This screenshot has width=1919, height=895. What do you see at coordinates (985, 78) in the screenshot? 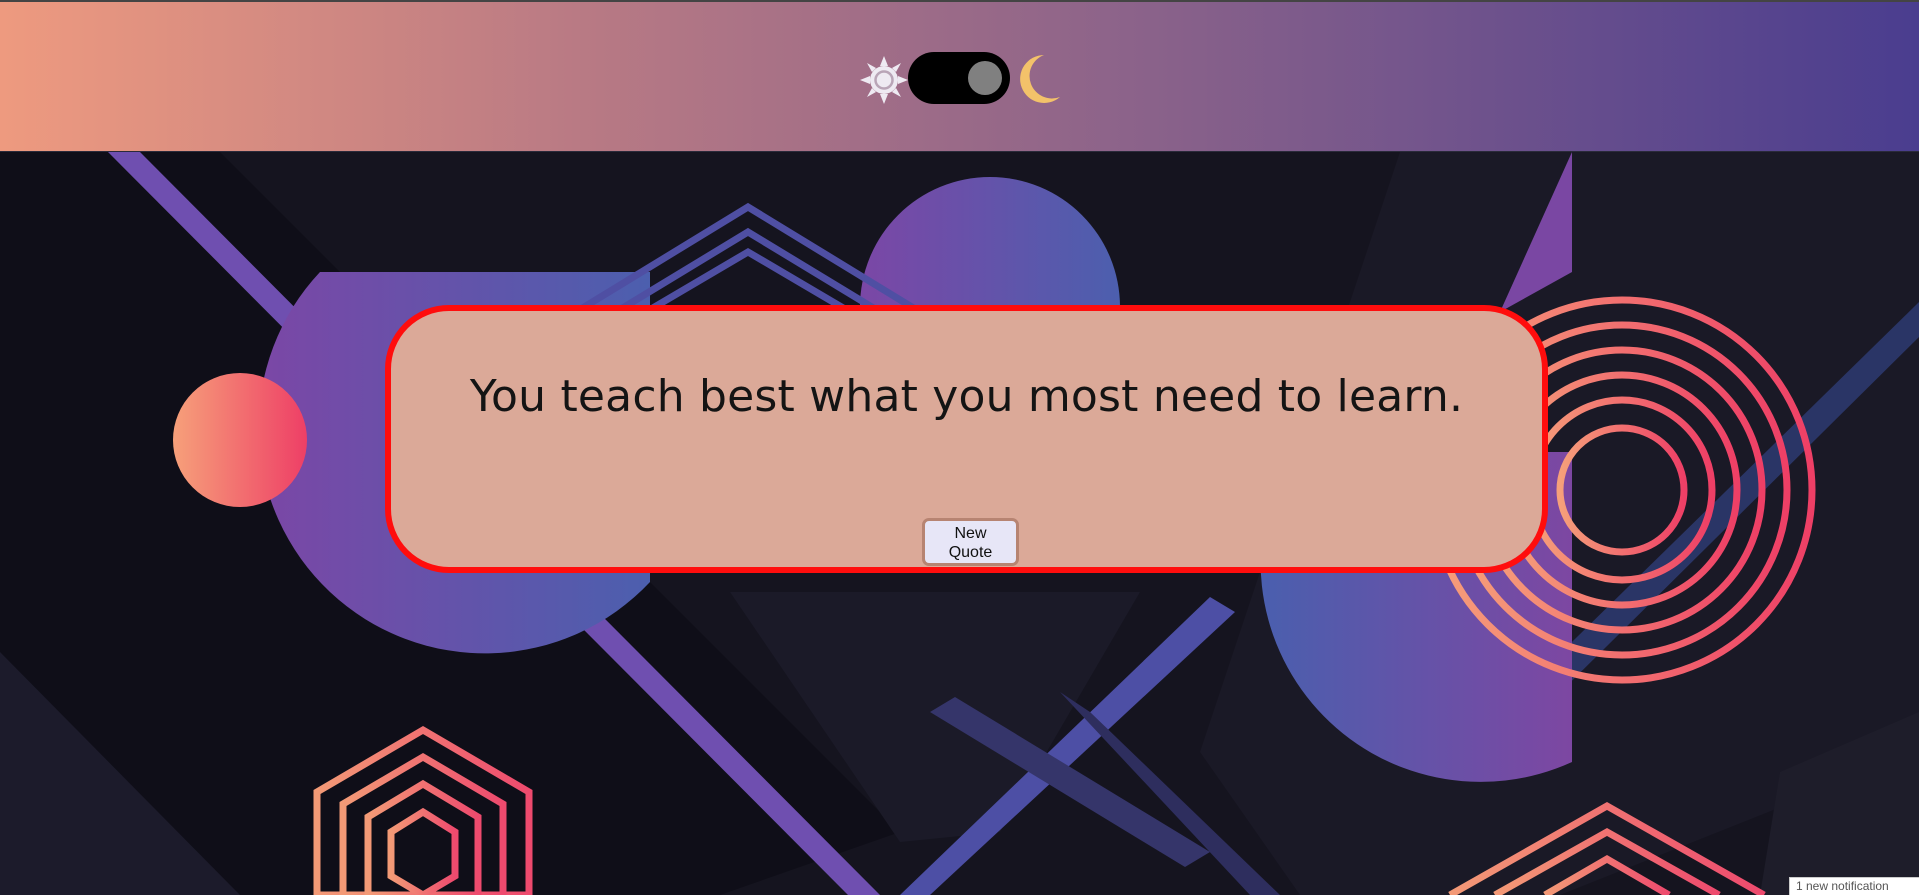
I see `toggle-knob` at bounding box center [985, 78].